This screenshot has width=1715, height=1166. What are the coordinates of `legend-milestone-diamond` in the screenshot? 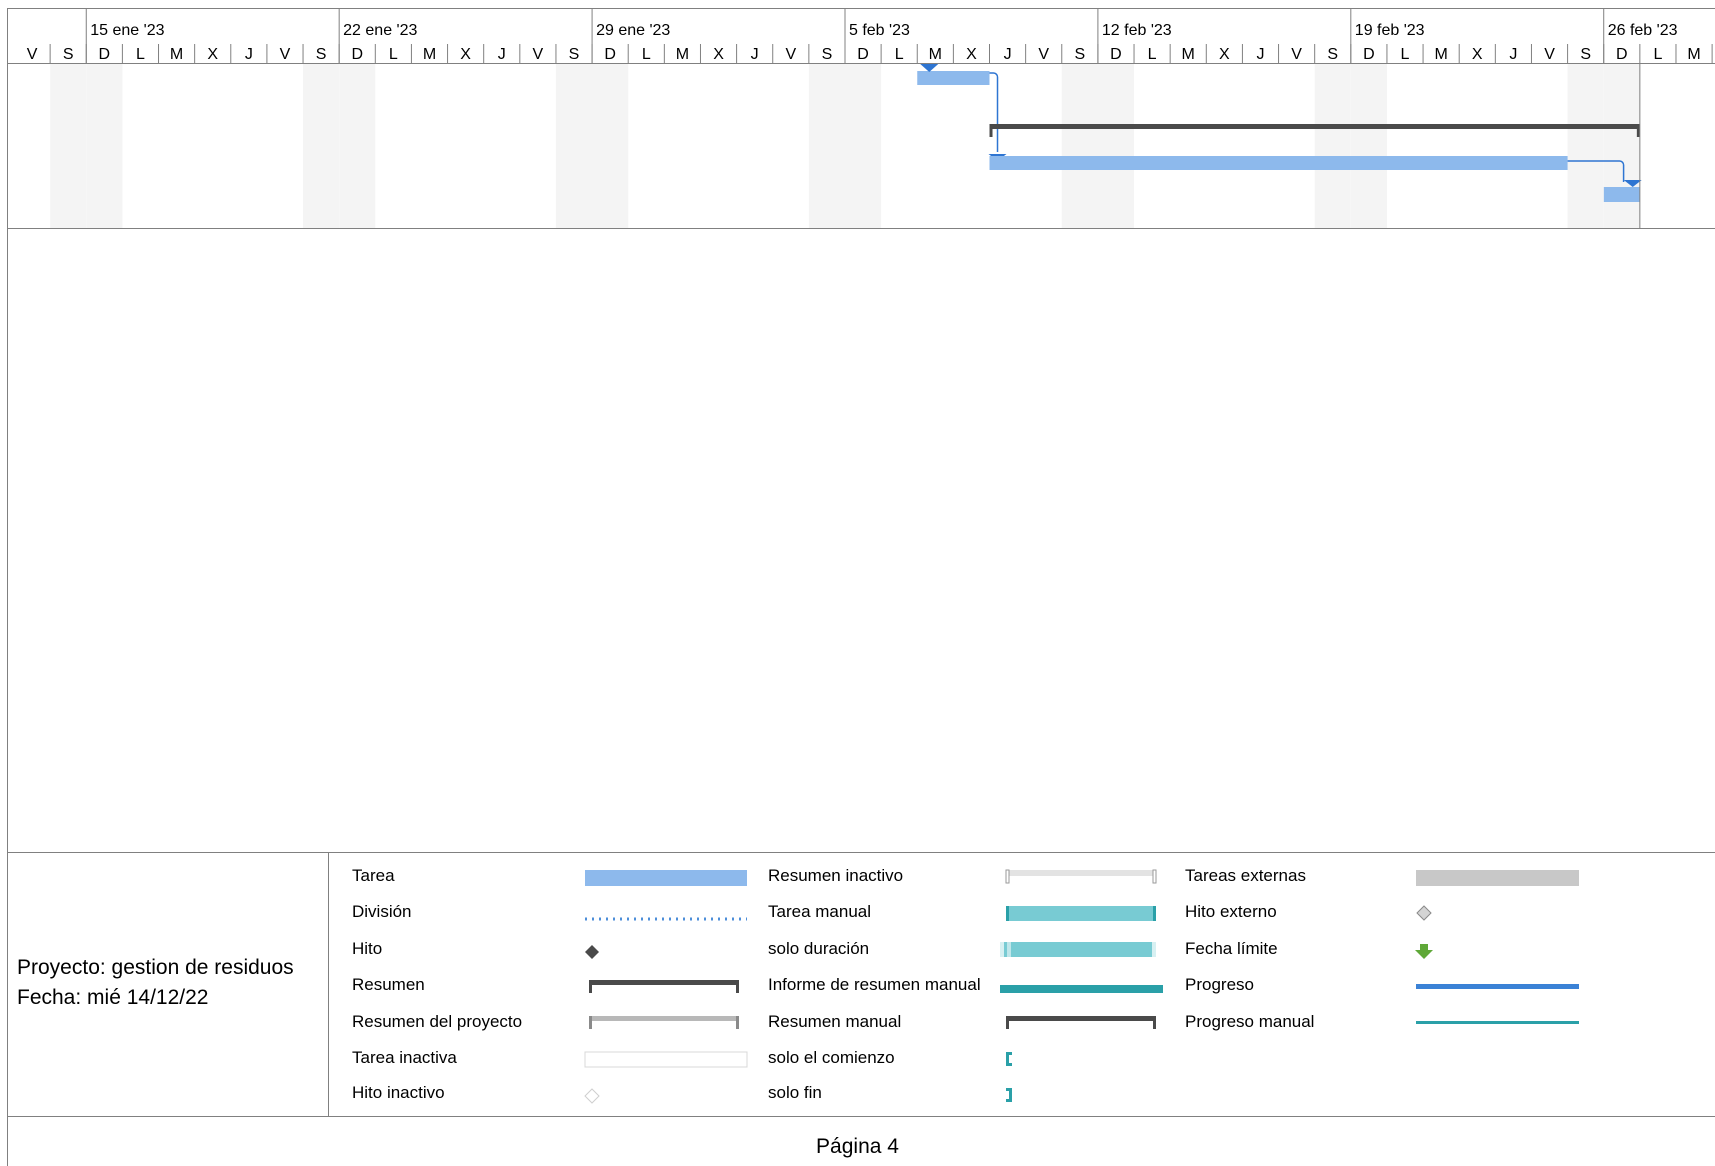 It's located at (592, 952).